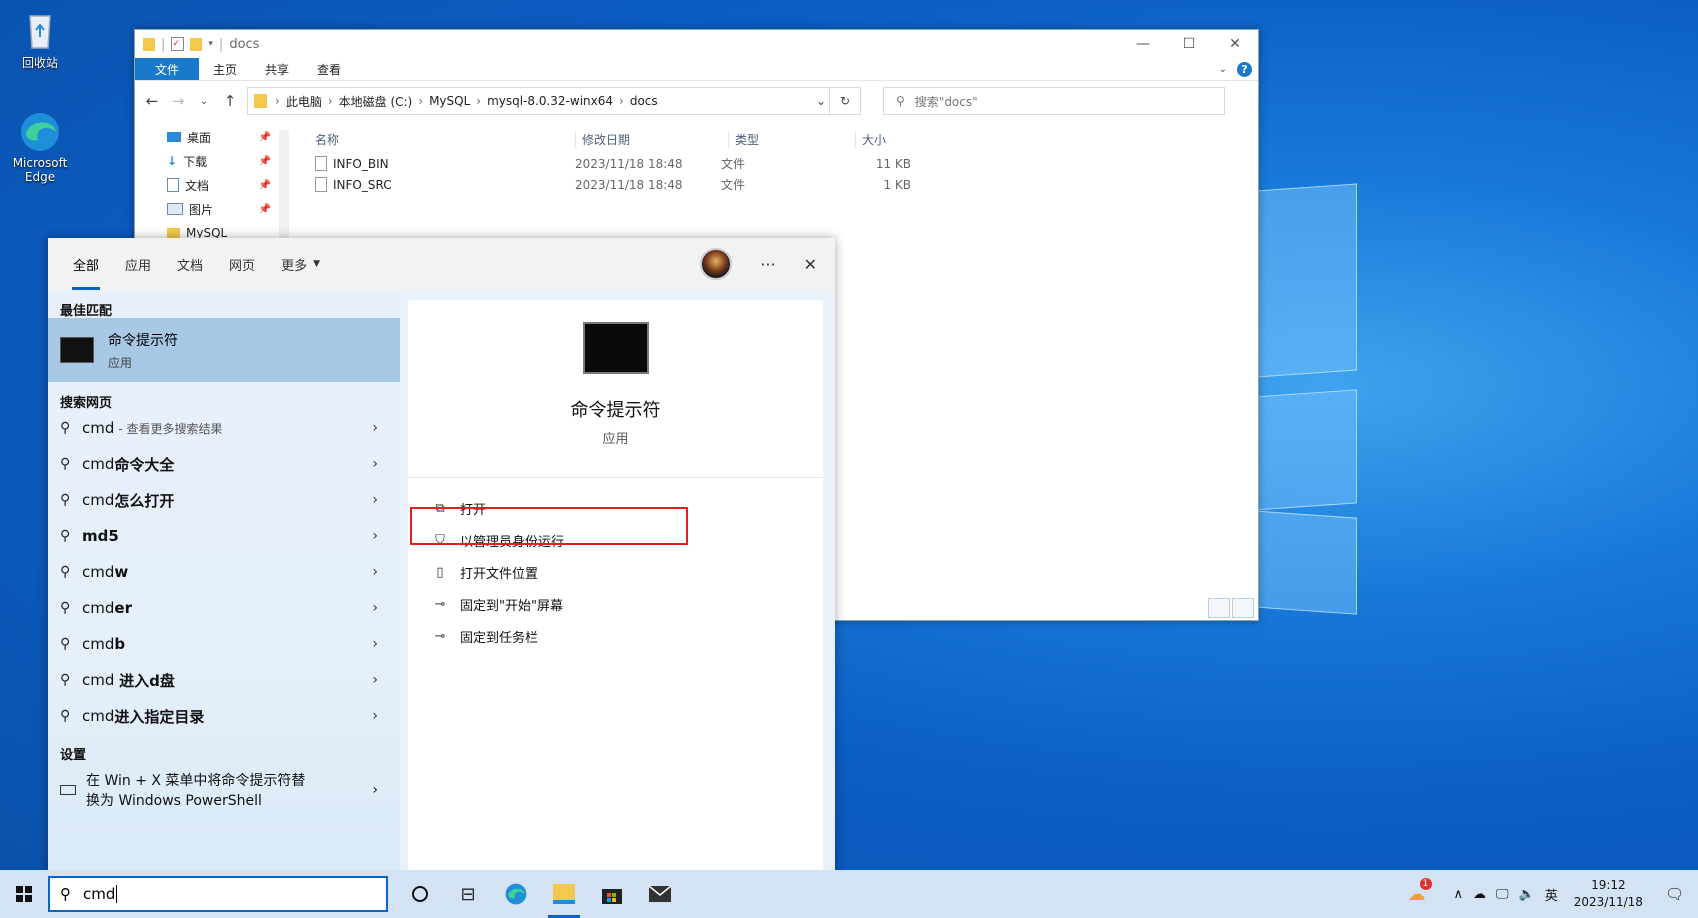  Describe the element at coordinates (152, 101) in the screenshot. I see `back-arrow-icon: ←` at that location.